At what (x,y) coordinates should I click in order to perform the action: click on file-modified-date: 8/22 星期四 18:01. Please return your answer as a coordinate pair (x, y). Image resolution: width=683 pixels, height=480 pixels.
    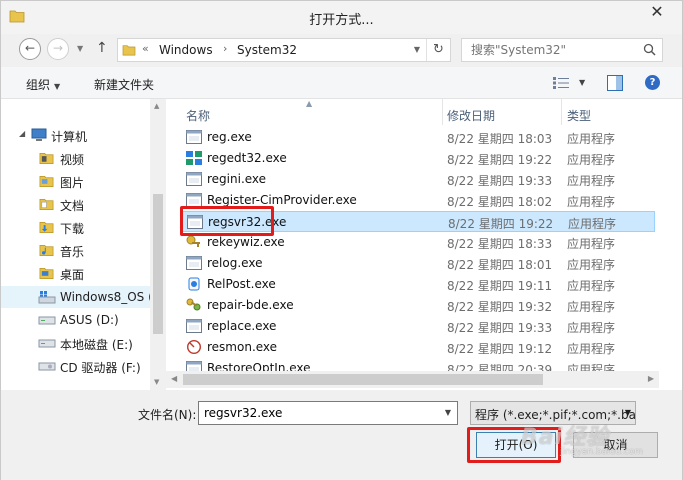
    Looking at the image, I should click on (500, 265).